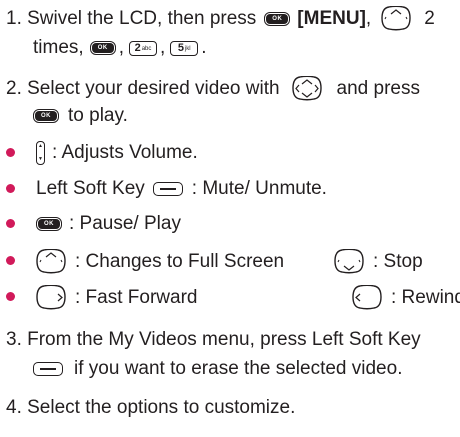 The height and width of the screenshot is (437, 460). Describe the element at coordinates (136, 297) in the screenshot. I see `bullet-fast-forward-text: : Fast Forward` at that location.